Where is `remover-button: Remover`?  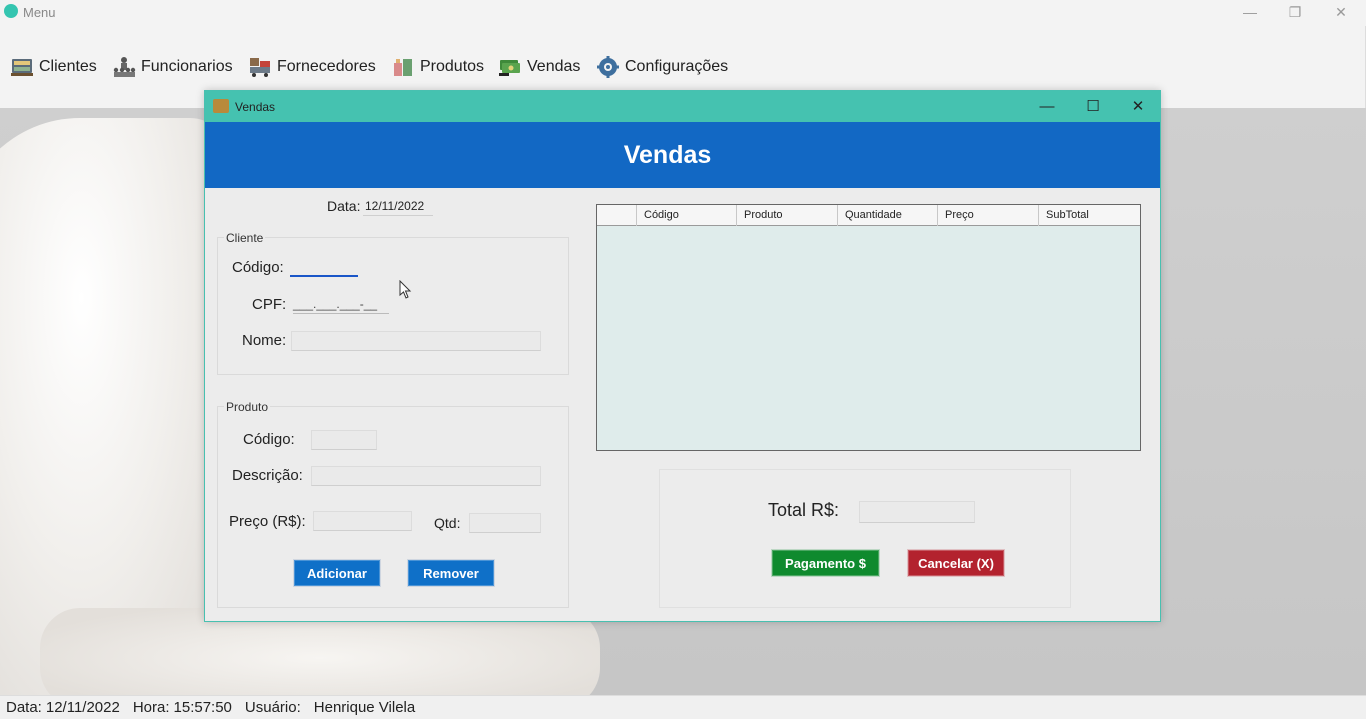 remover-button: Remover is located at coordinates (451, 573).